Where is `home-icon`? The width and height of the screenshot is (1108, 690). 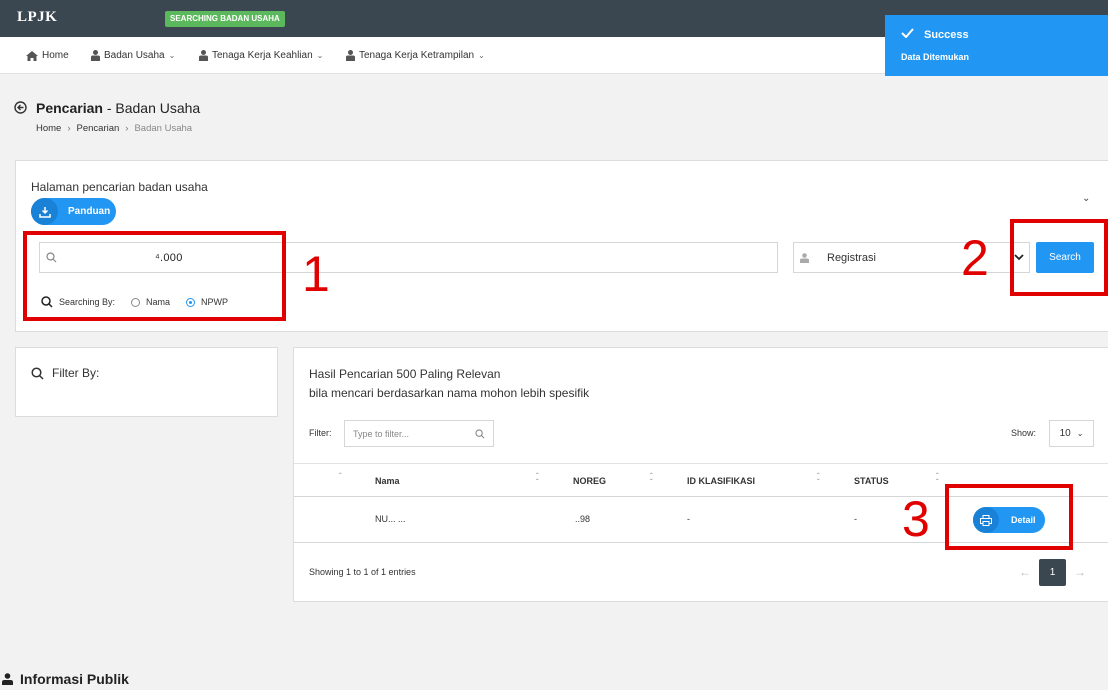
home-icon is located at coordinates (32, 55).